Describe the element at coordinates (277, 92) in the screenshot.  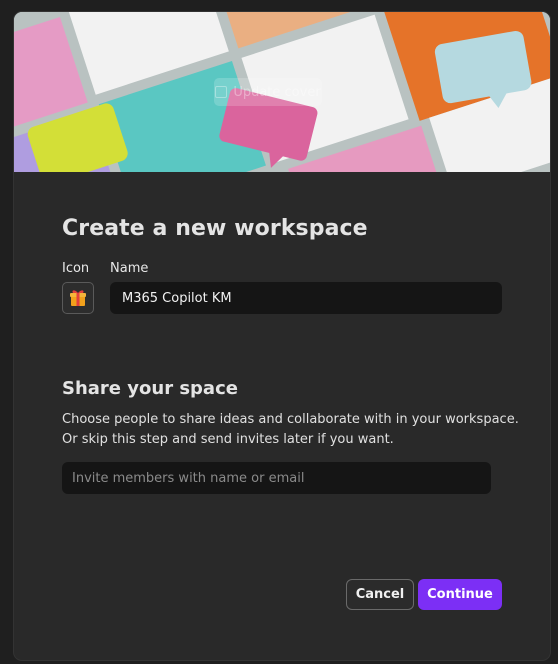
I see `update-cover-label: Update cover` at that location.